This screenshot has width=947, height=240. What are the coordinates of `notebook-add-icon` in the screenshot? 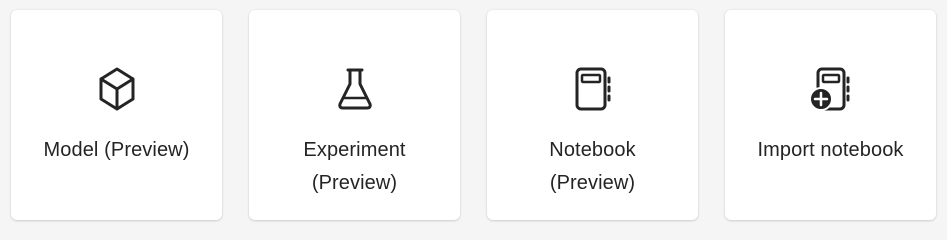 It's located at (831, 89).